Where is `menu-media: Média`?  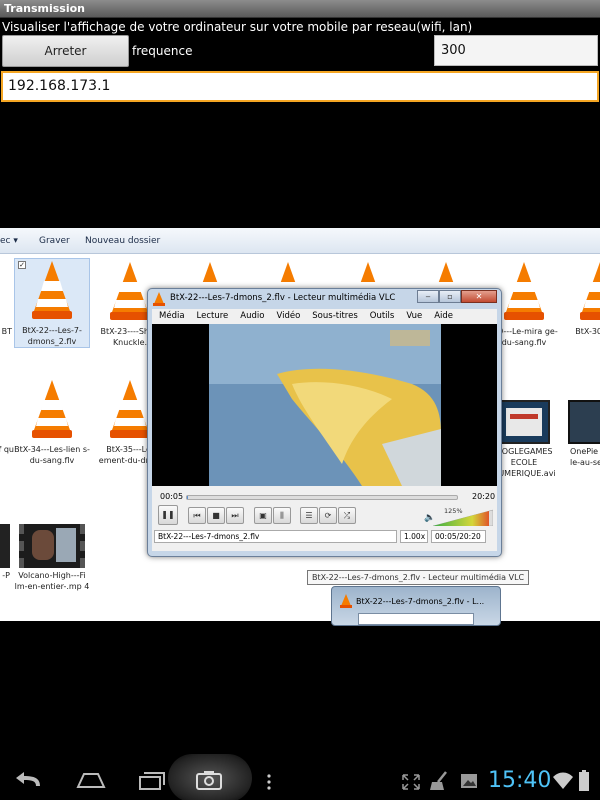 menu-media: Média is located at coordinates (171, 316).